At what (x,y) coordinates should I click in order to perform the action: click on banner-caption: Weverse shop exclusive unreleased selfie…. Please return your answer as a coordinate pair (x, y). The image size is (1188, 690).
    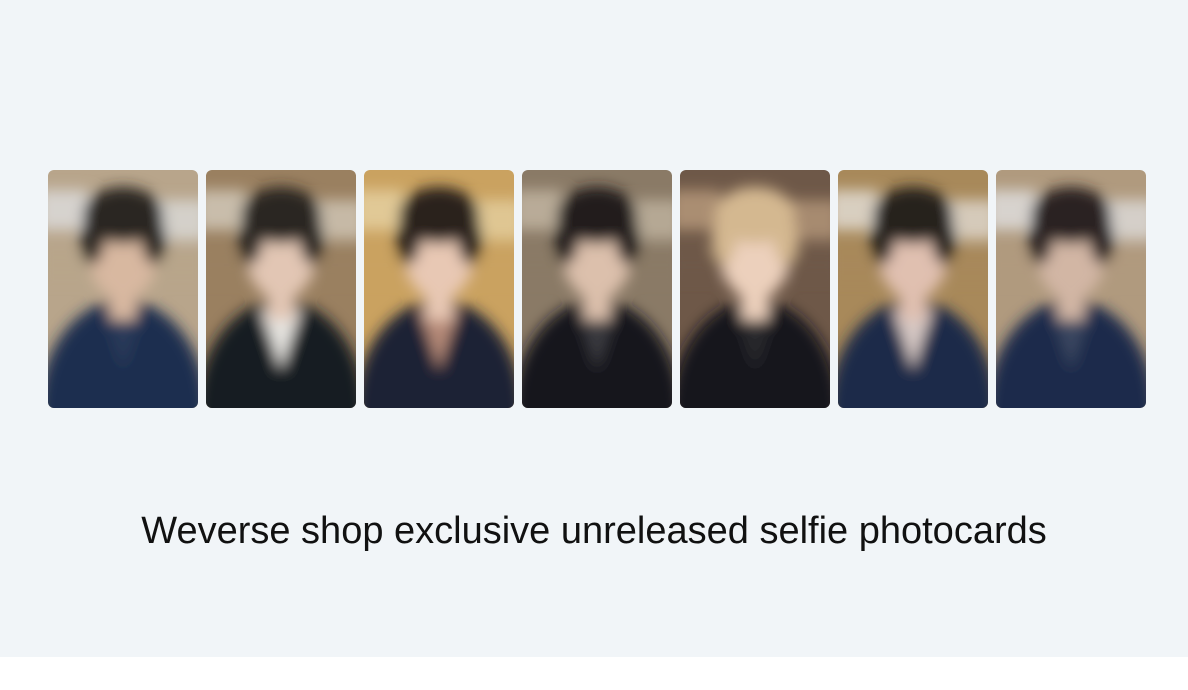
    Looking at the image, I should click on (594, 531).